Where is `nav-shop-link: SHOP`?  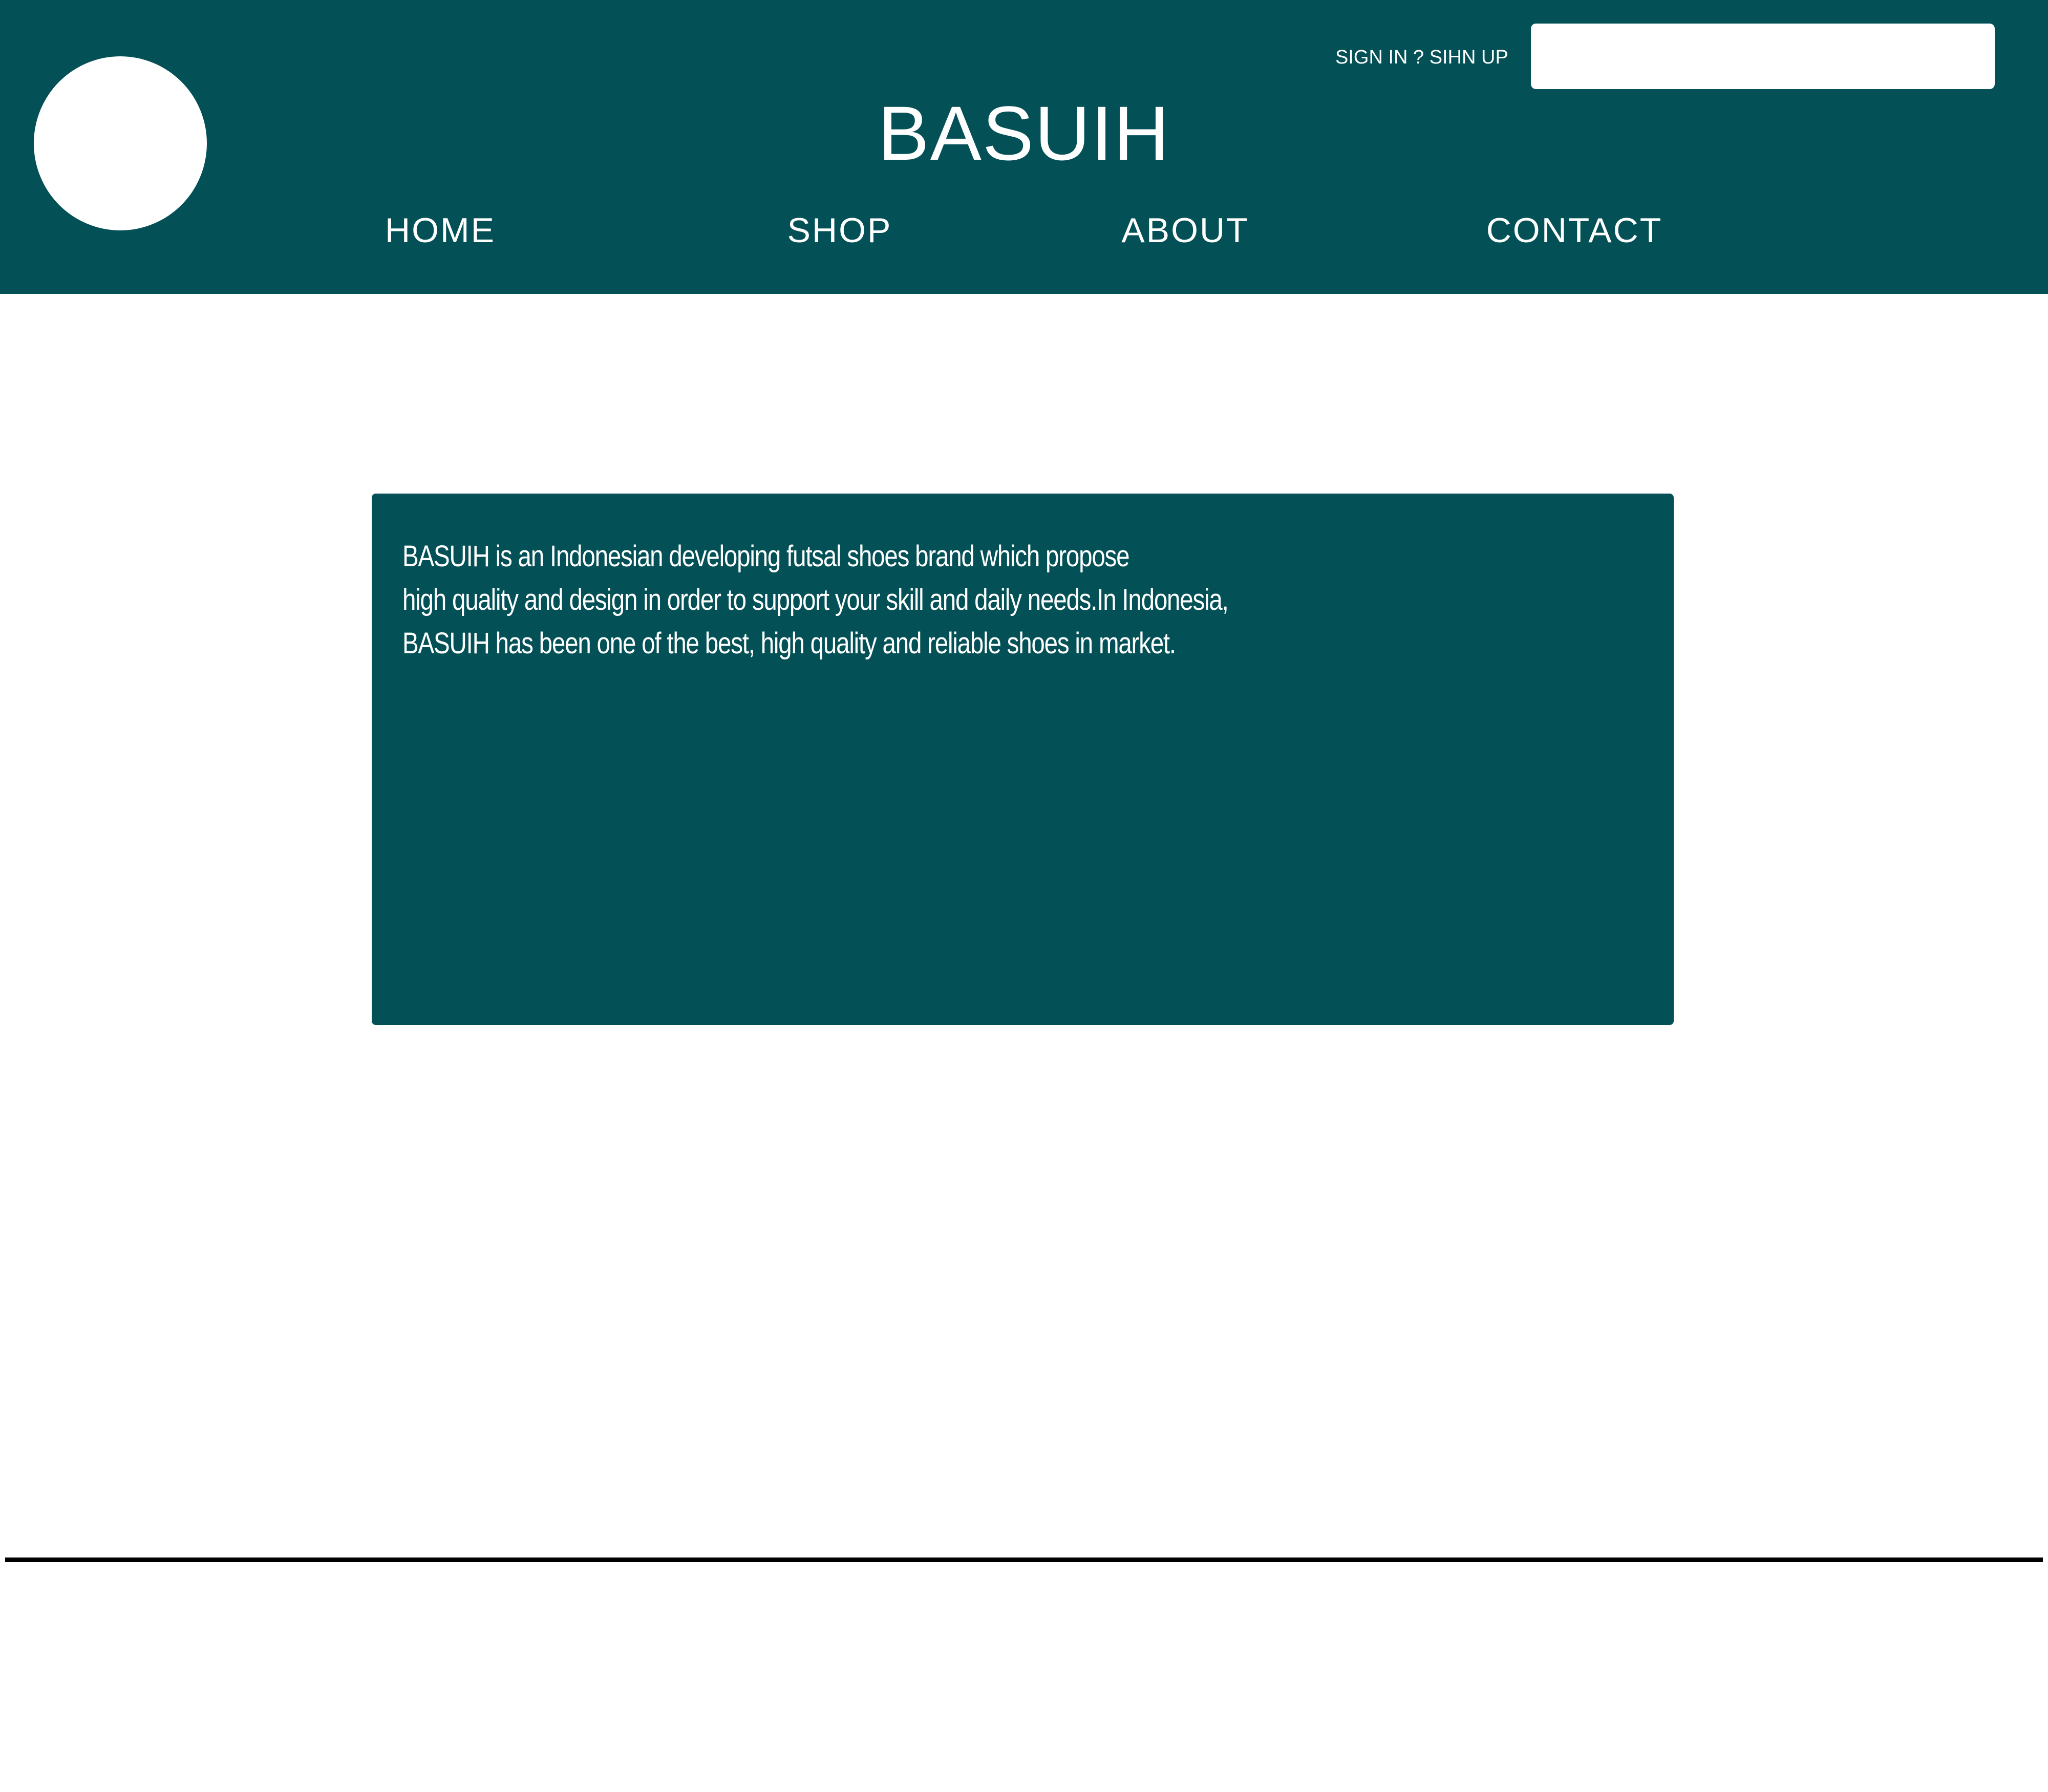 nav-shop-link: SHOP is located at coordinates (839, 230).